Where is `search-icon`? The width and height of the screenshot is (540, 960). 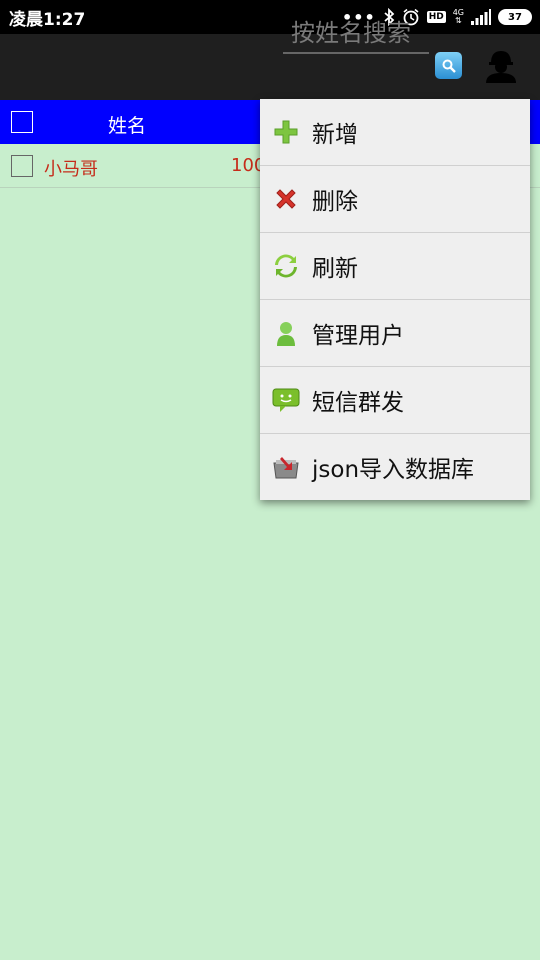 search-icon is located at coordinates (449, 66).